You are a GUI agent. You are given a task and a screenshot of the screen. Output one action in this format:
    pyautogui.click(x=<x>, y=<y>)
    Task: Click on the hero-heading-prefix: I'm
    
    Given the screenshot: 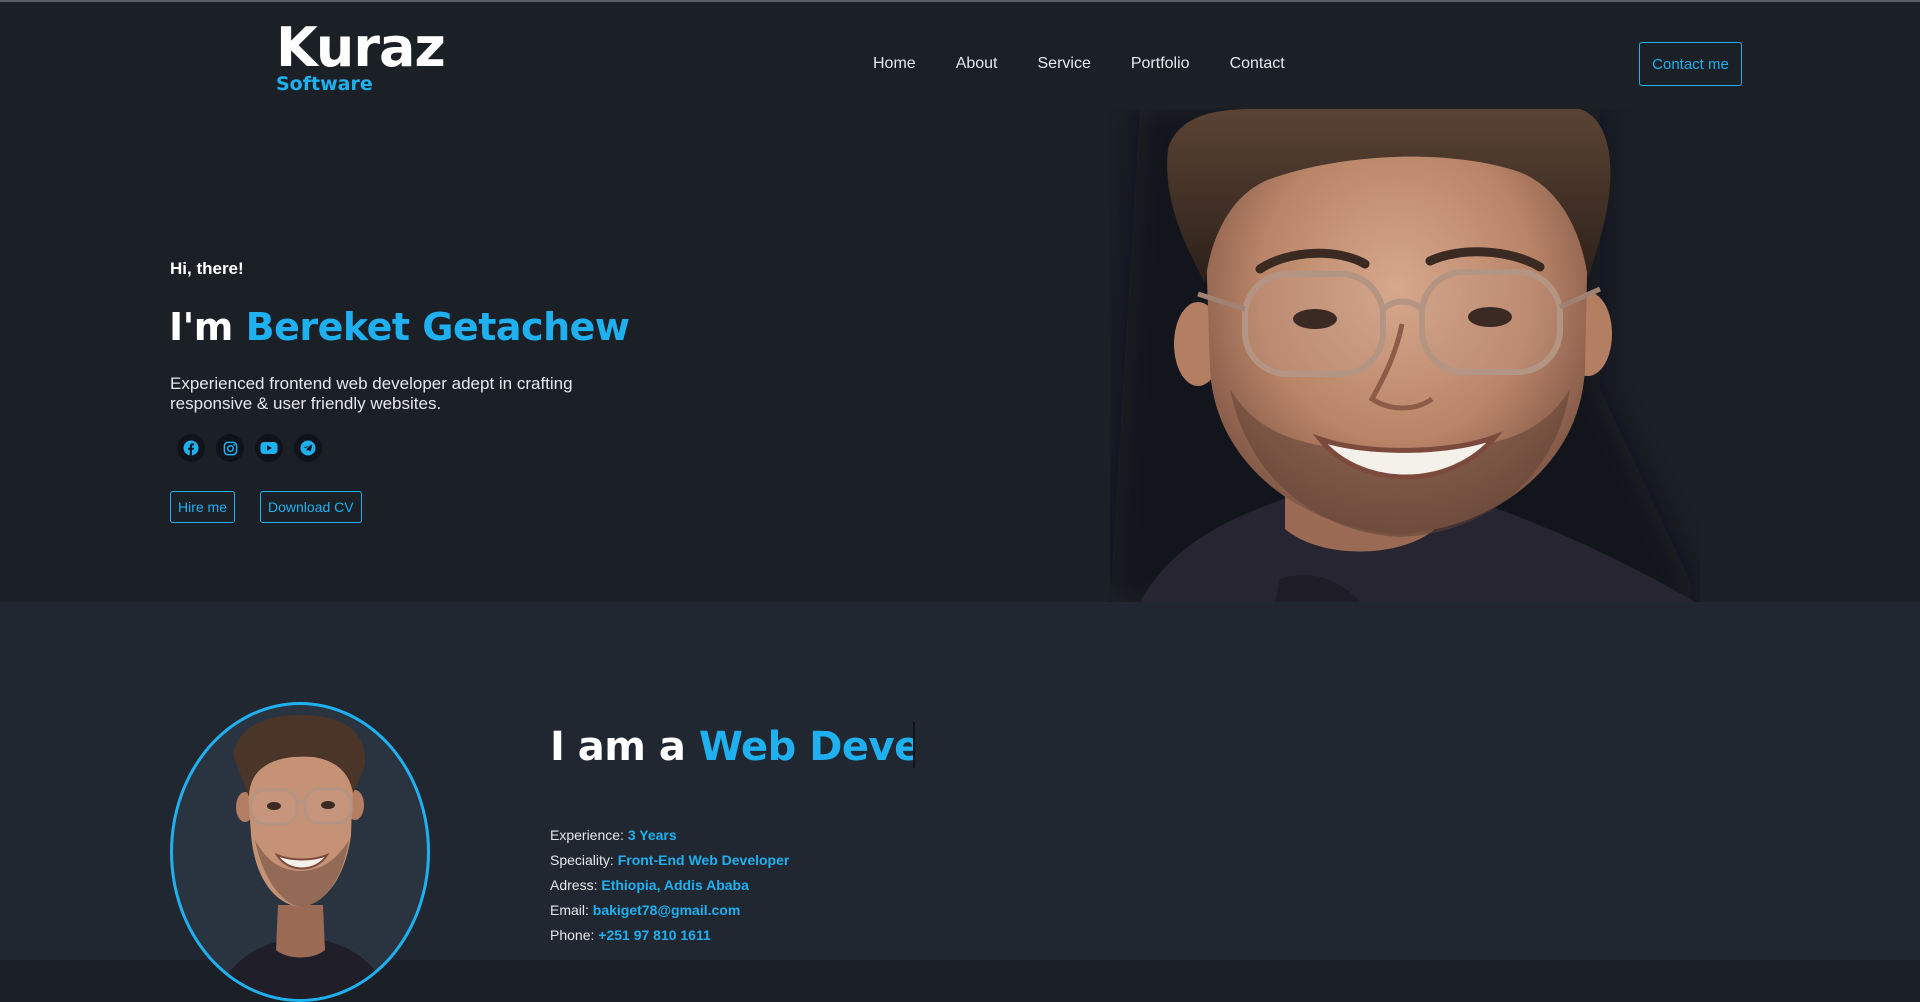 What is the action you would take?
    pyautogui.click(x=201, y=327)
    